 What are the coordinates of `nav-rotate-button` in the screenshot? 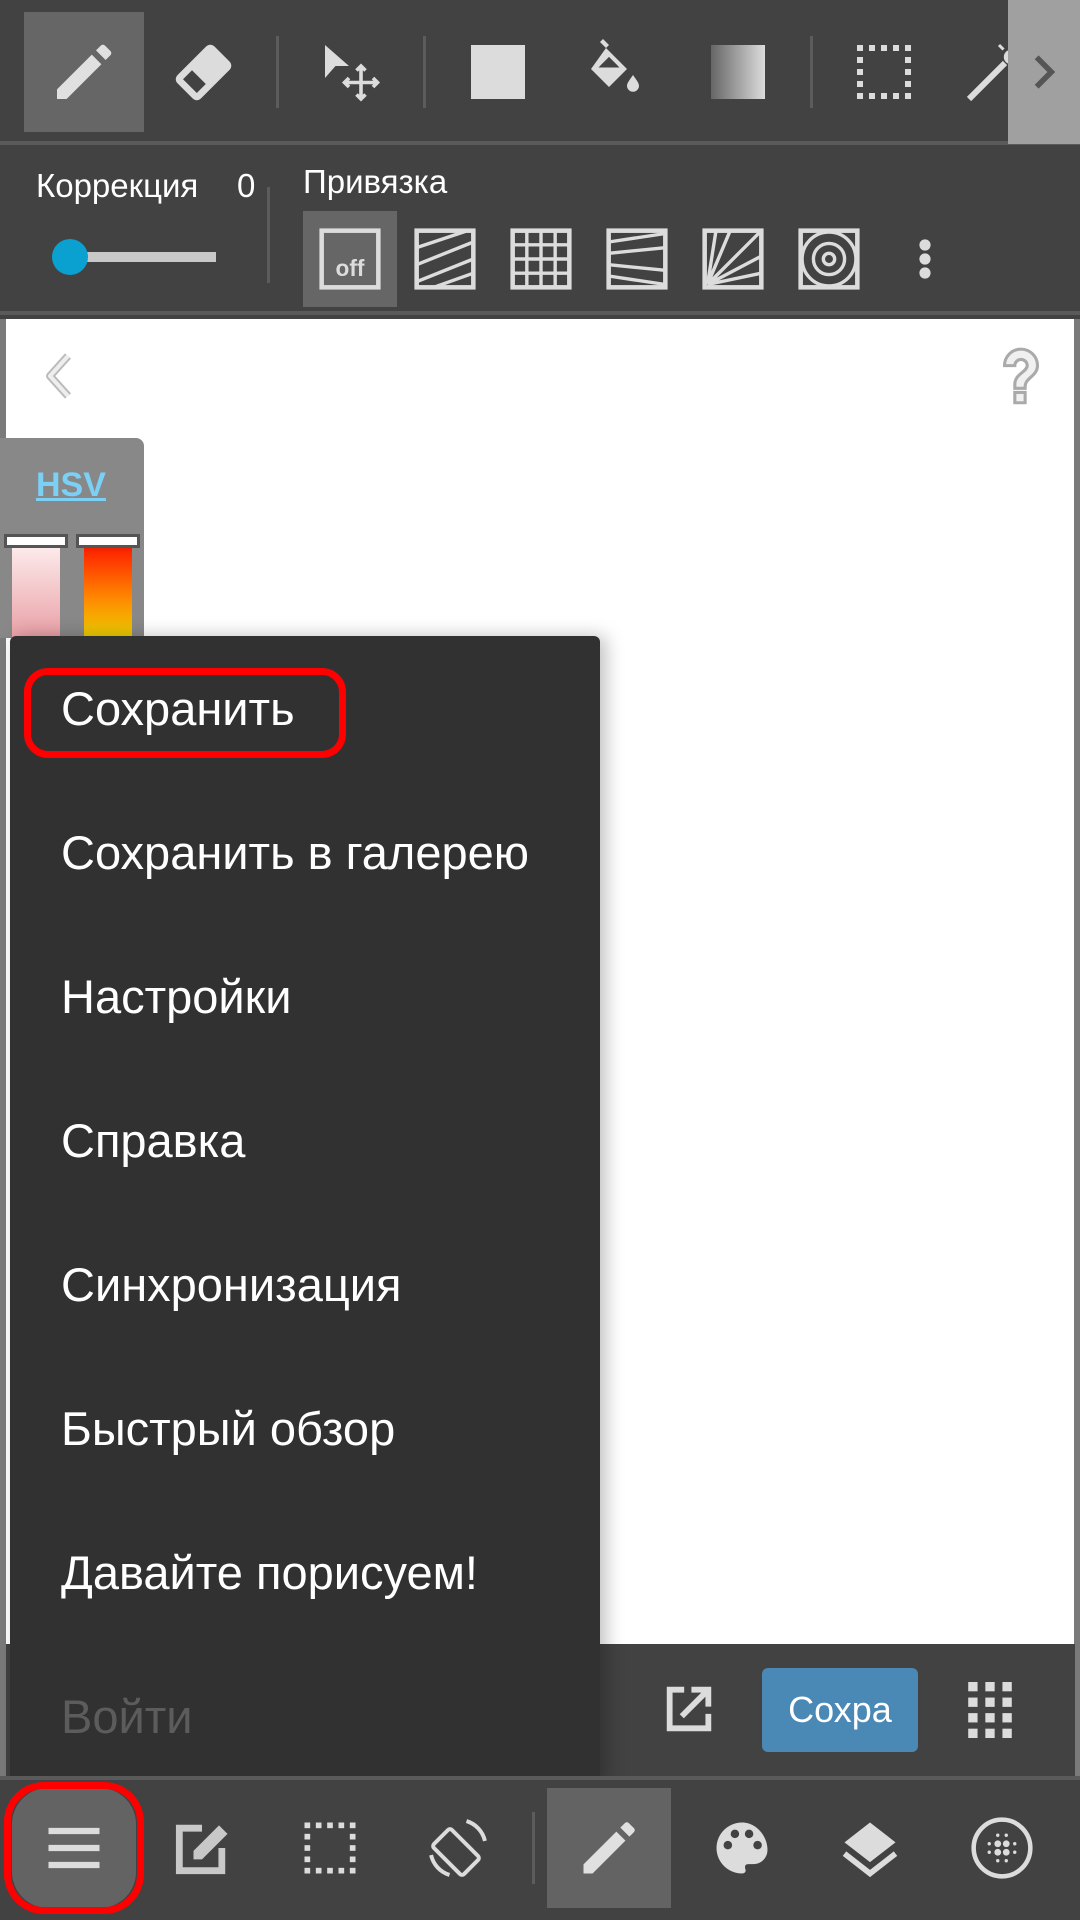 It's located at (458, 1848).